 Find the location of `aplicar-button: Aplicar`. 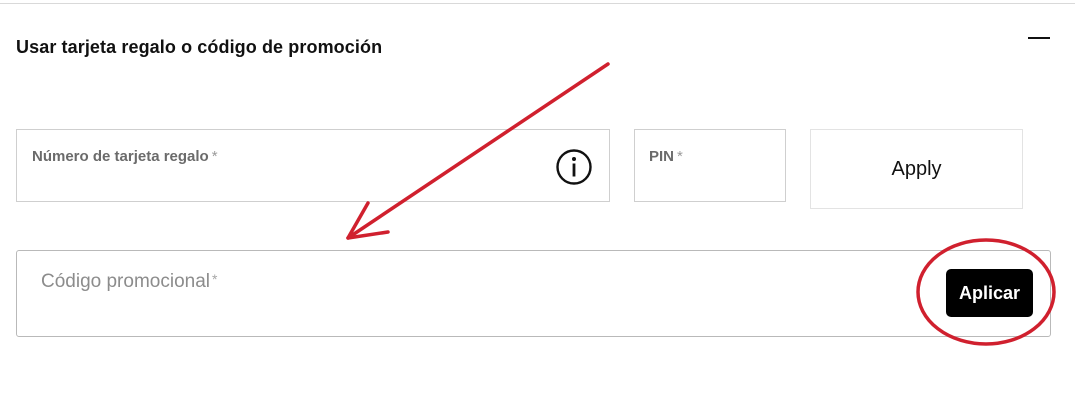

aplicar-button: Aplicar is located at coordinates (989, 293).